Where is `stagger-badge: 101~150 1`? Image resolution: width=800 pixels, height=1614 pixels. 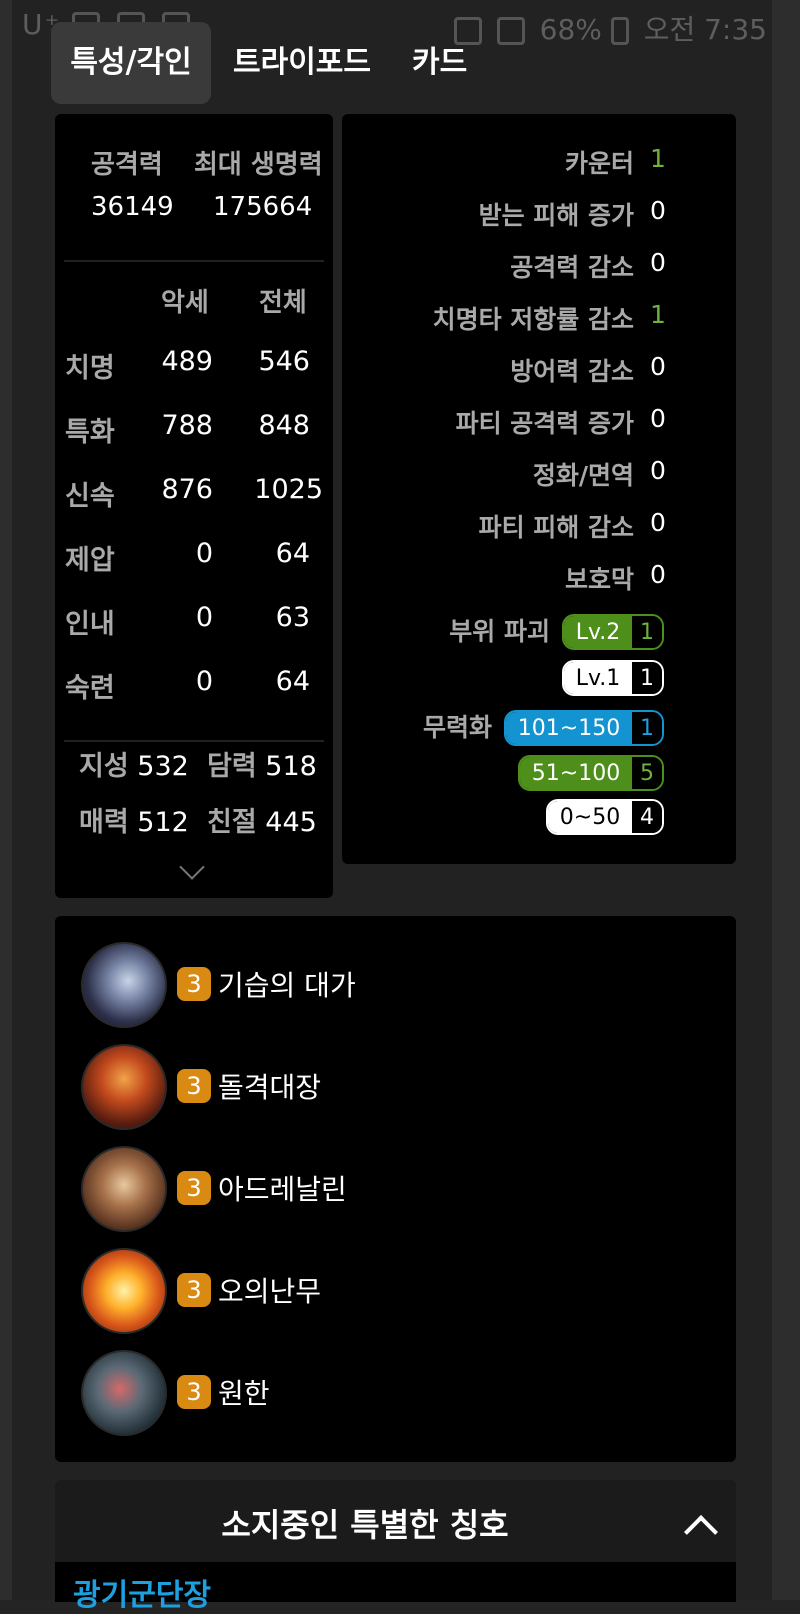 stagger-badge: 101~150 1 is located at coordinates (584, 728).